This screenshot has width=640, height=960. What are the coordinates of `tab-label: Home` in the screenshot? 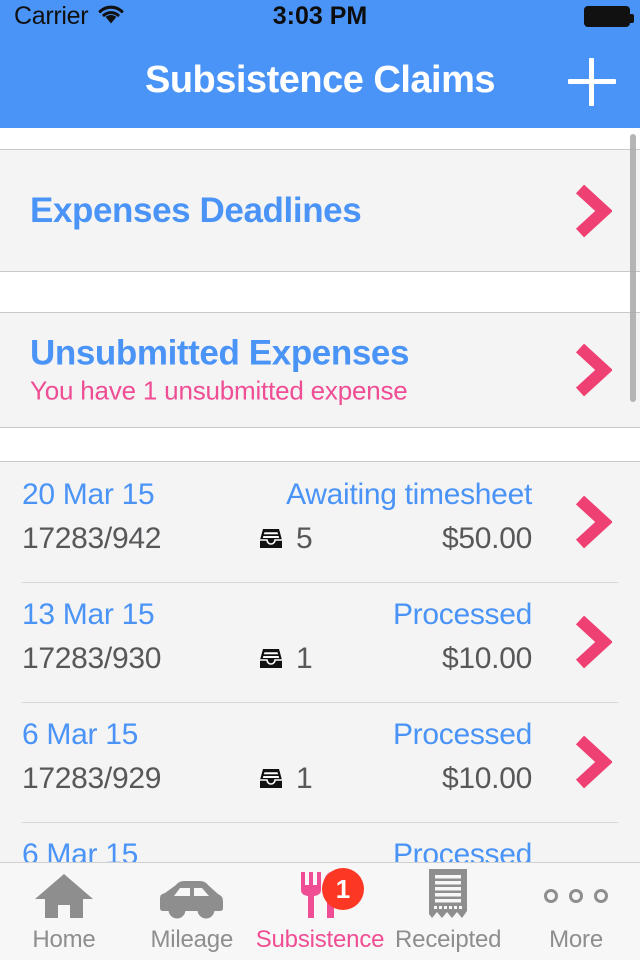 It's located at (64, 939).